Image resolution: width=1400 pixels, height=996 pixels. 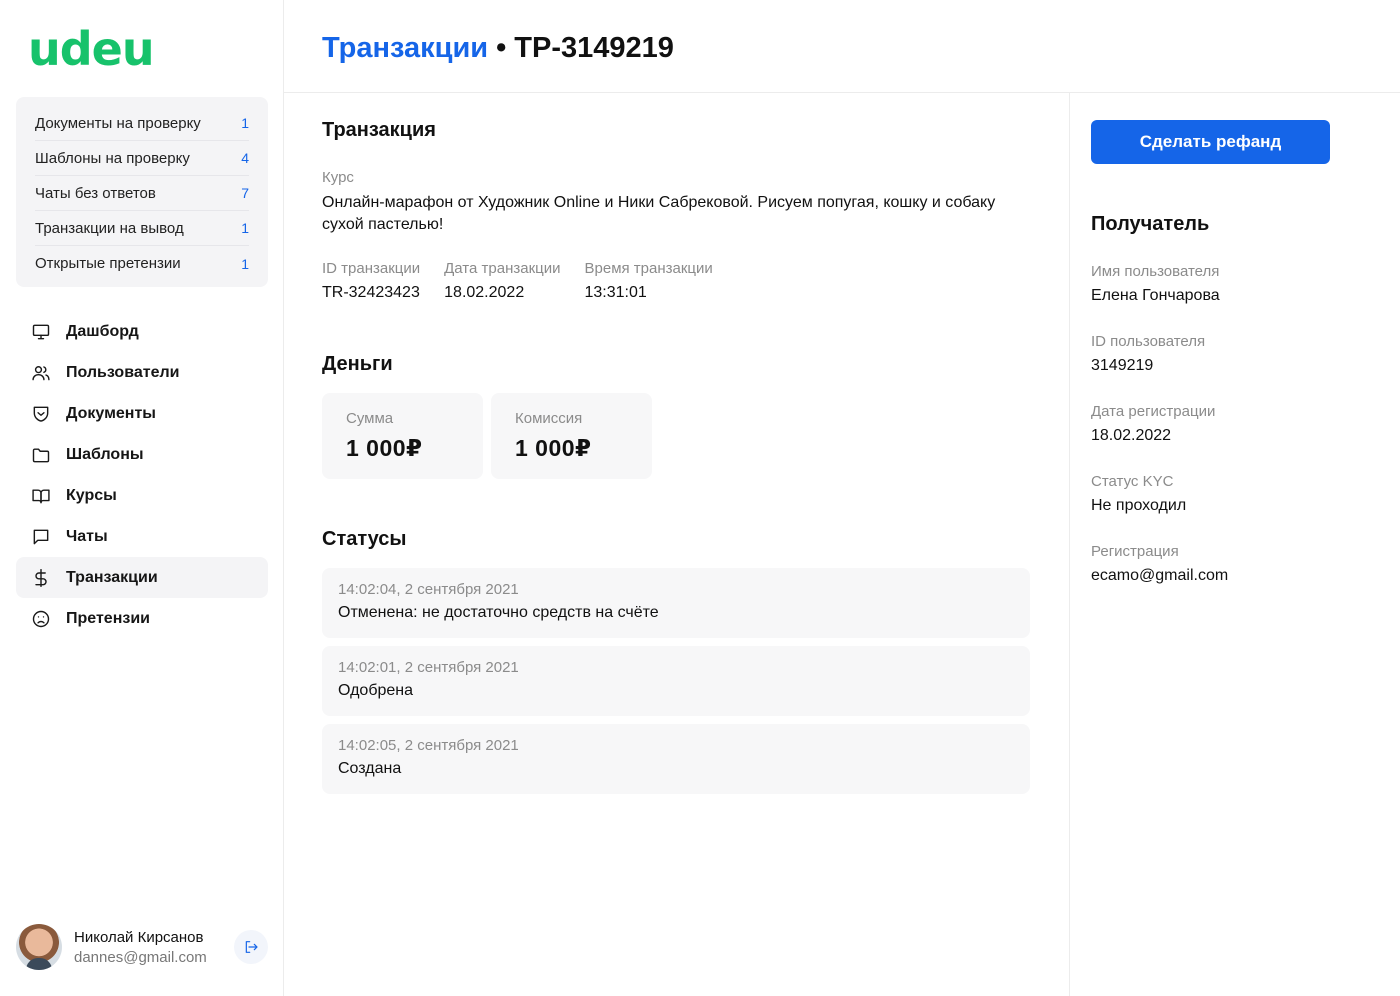 What do you see at coordinates (1150, 224) in the screenshot?
I see `recipient-section-title: Получатель` at bounding box center [1150, 224].